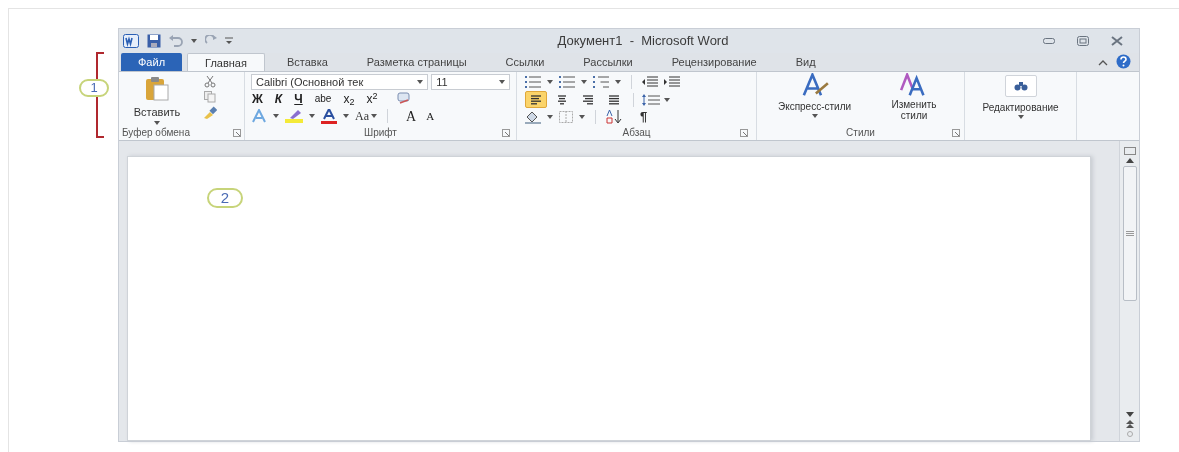 The height and width of the screenshot is (452, 1179). What do you see at coordinates (1083, 41) in the screenshot?
I see `maximize-icon` at bounding box center [1083, 41].